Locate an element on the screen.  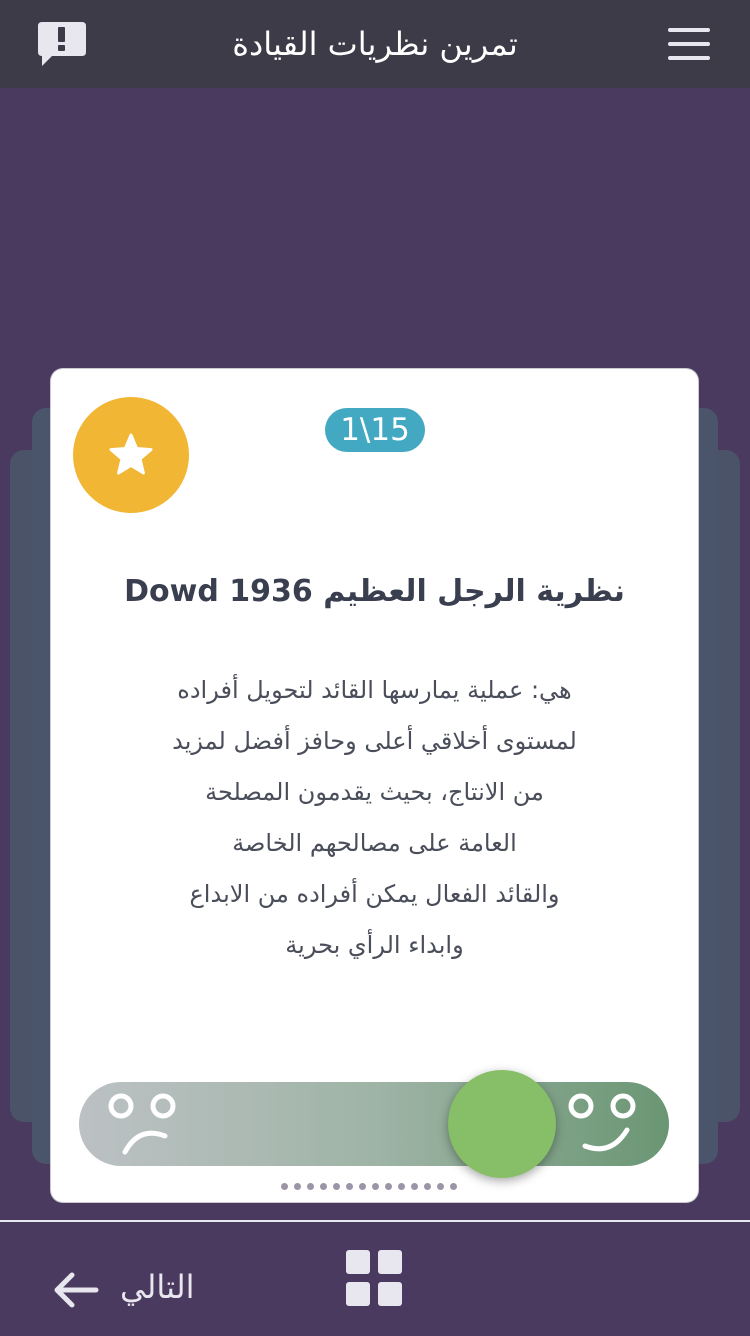
happy-face-icon is located at coordinates (602, 1122).